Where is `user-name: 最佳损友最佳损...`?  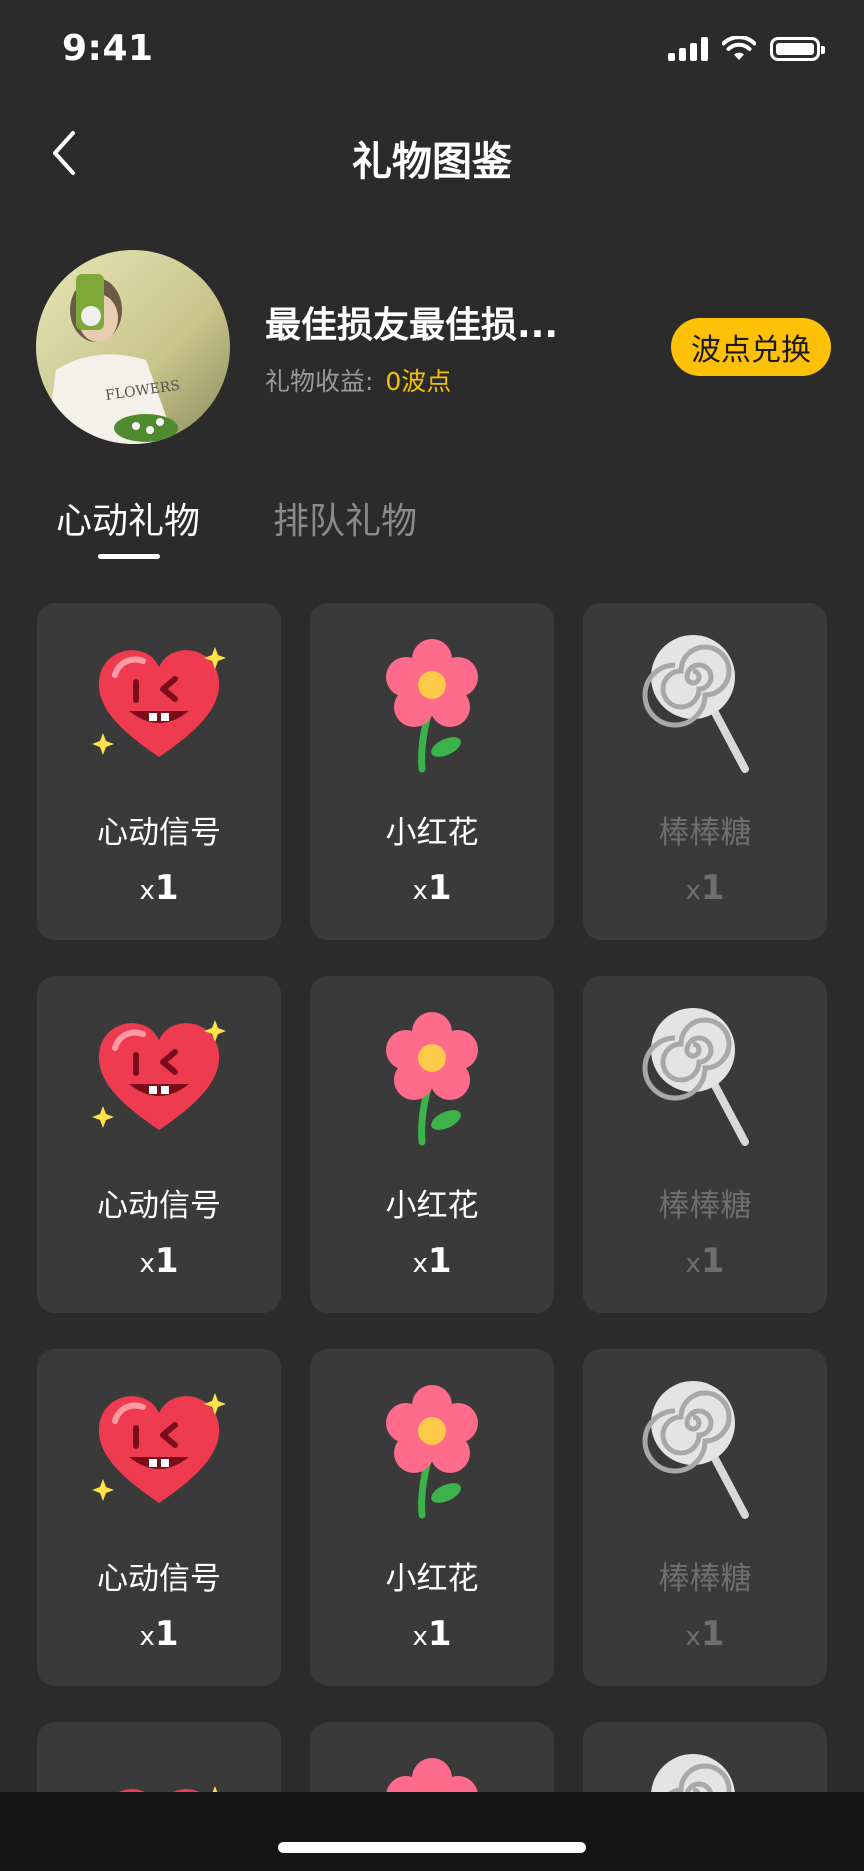 user-name: 最佳损友最佳损... is located at coordinates (412, 325).